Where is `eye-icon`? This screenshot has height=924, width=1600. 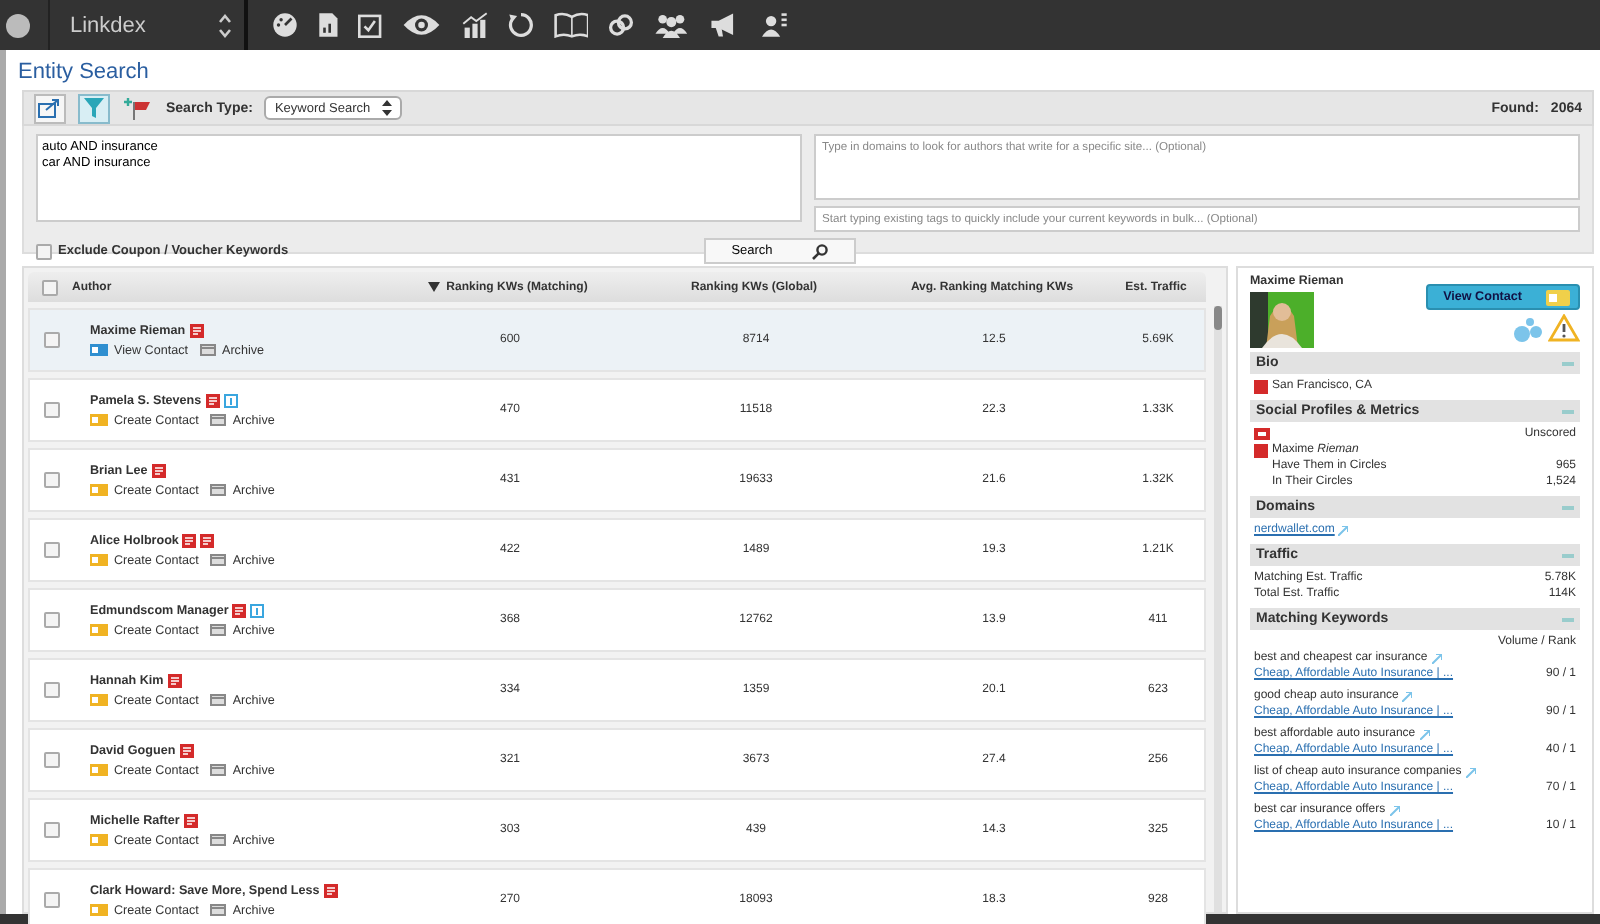 eye-icon is located at coordinates (422, 25).